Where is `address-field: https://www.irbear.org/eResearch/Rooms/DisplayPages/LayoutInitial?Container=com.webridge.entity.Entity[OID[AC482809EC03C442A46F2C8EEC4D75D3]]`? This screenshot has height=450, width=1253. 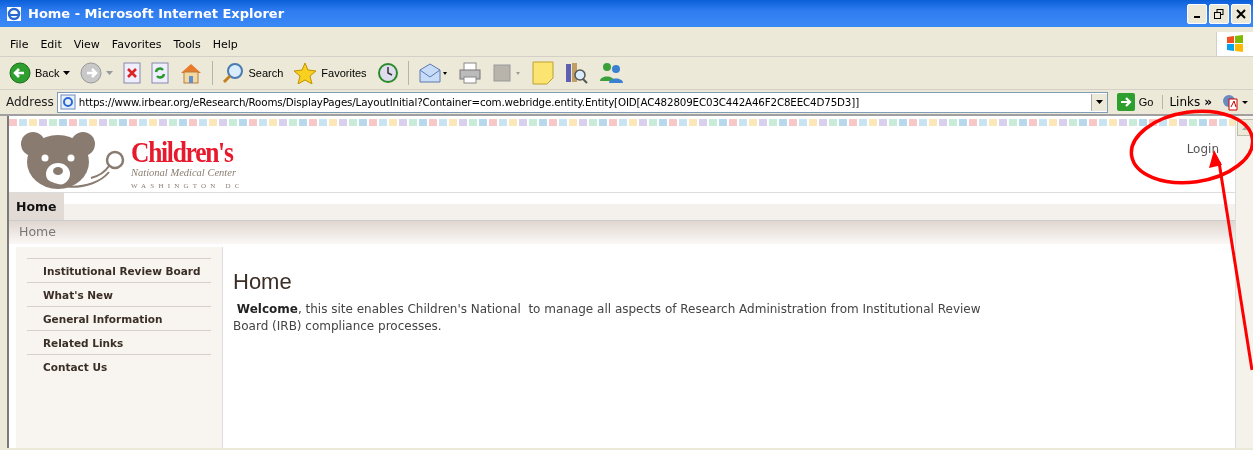 address-field: https://www.irbear.org/eResearch/Rooms/DisplayPages/LayoutInitial?Container=com.webridge.entity.Entity[OID[AC482809EC03C442A46F2C8EEC4D75D3]] is located at coordinates (582, 102).